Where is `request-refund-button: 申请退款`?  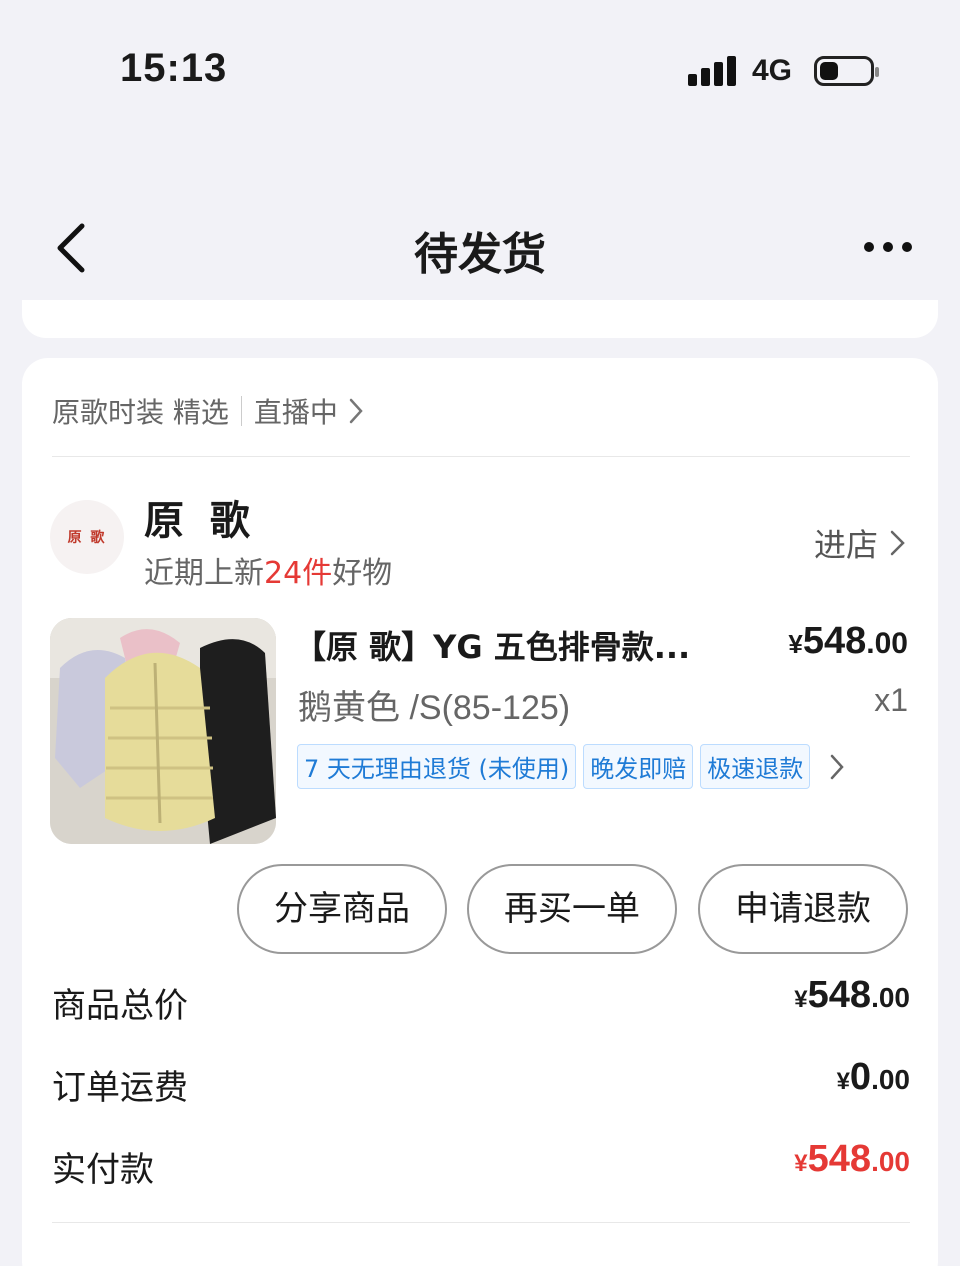
request-refund-button: 申请退款 is located at coordinates (803, 909).